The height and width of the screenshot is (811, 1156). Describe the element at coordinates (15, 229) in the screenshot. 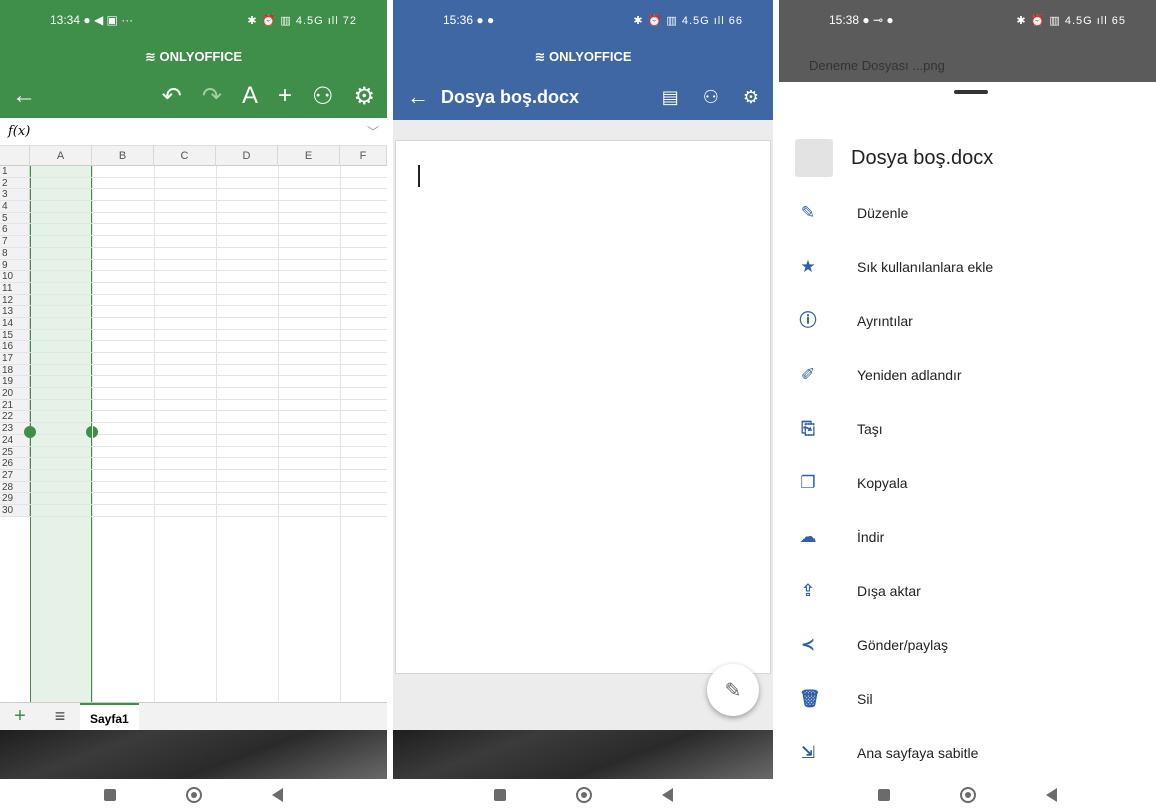

I see `row-number: 6` at that location.